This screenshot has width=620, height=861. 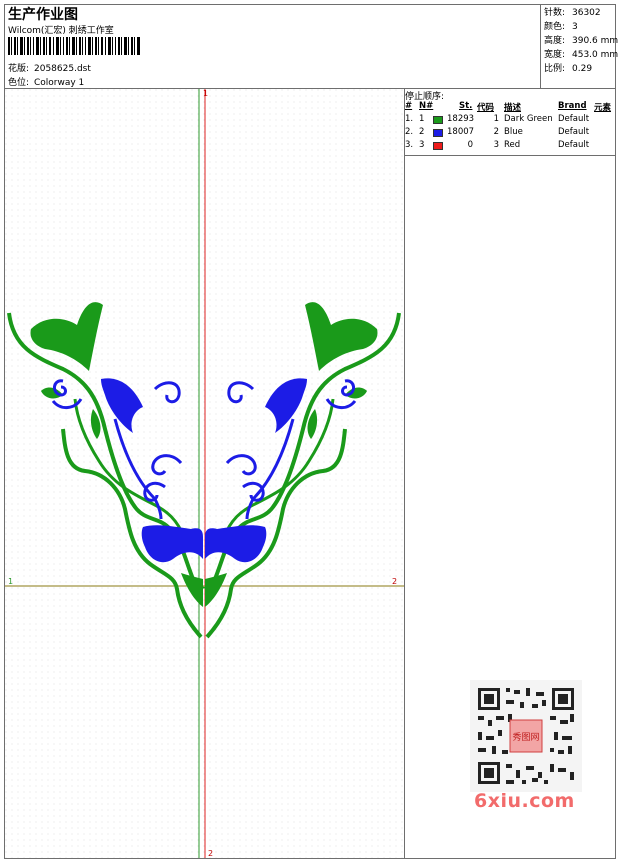 I want to click on svg-text: 秀图网, so click(x=525, y=737).